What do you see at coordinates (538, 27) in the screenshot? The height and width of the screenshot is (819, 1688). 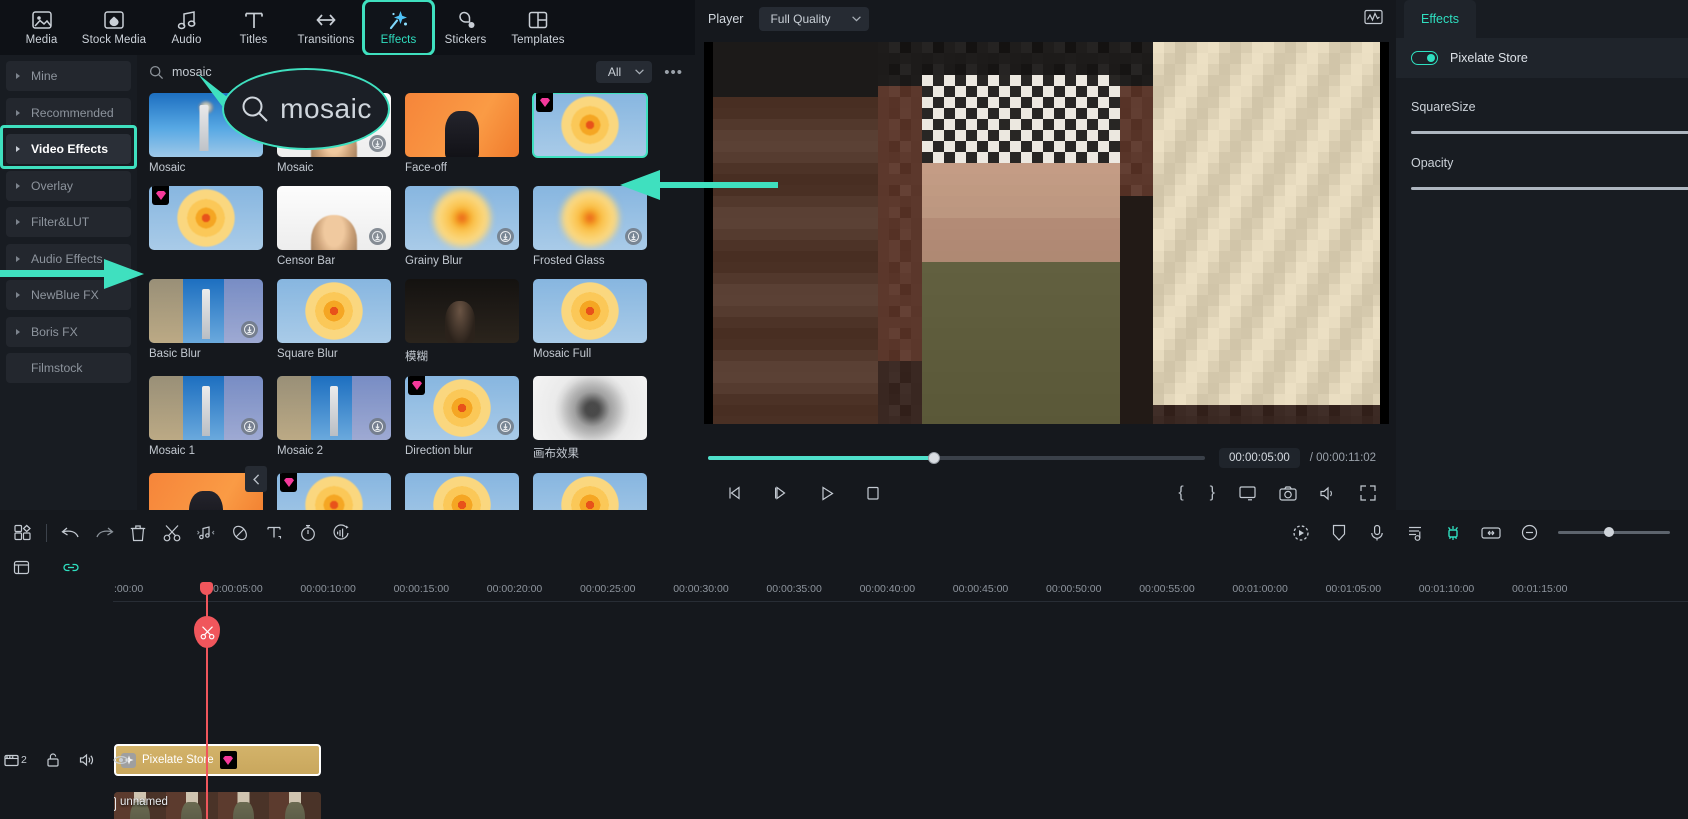 I see `toolbar-item-templates: Templates` at bounding box center [538, 27].